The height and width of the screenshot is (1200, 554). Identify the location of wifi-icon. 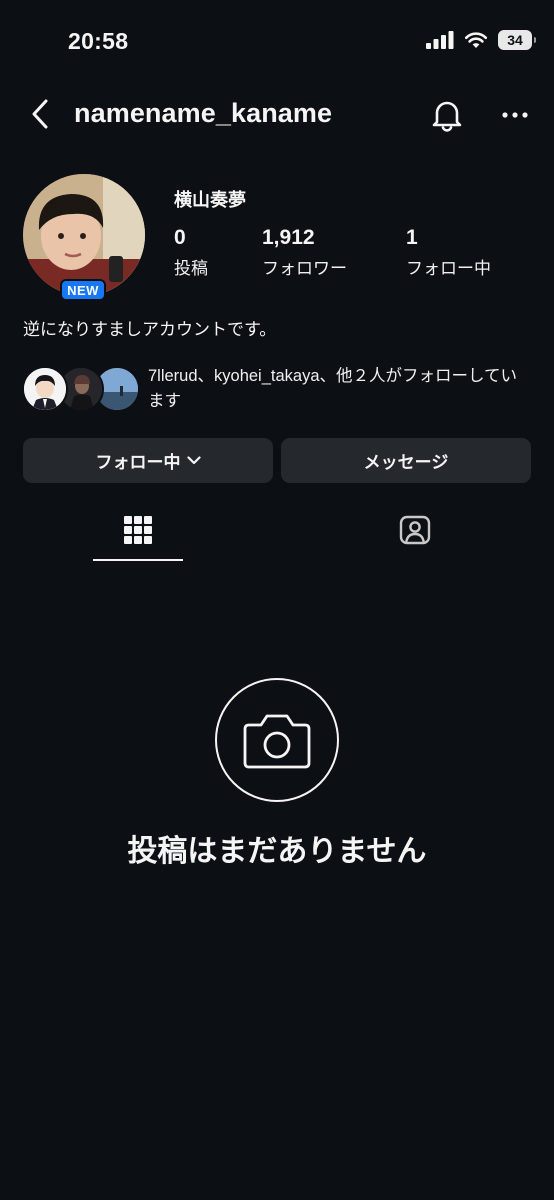
(476, 40).